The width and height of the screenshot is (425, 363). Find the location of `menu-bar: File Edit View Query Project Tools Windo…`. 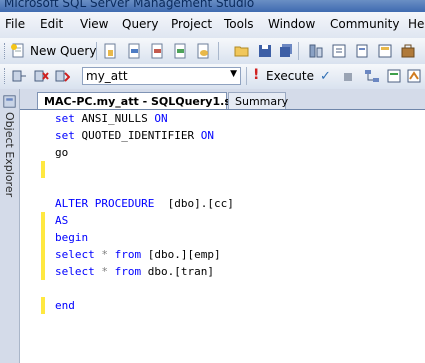

menu-bar: File Edit View Query Project Tools Windo… is located at coordinates (212, 25).